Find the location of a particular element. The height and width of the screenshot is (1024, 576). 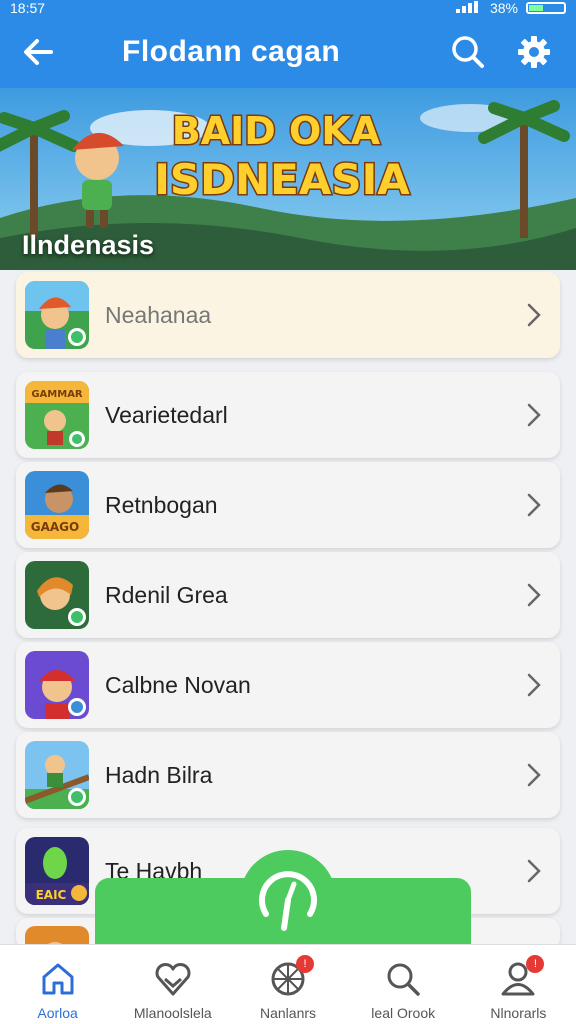

game-name: Neahanaa is located at coordinates (158, 314).